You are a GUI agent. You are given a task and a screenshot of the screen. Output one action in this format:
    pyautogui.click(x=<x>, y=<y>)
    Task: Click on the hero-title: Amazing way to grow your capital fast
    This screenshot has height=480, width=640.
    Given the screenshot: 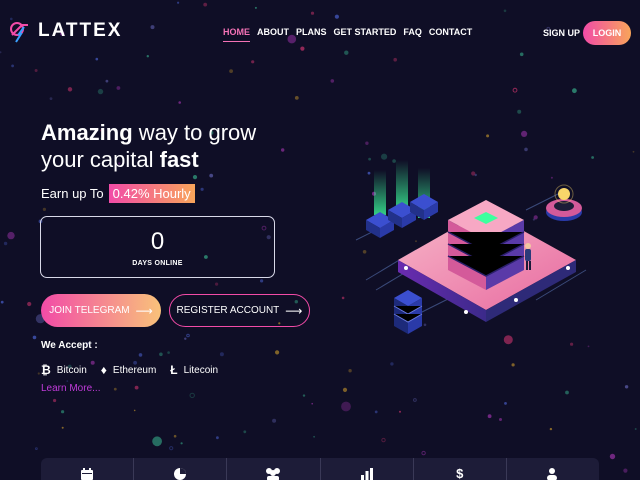 What is the action you would take?
    pyautogui.click(x=148, y=146)
    